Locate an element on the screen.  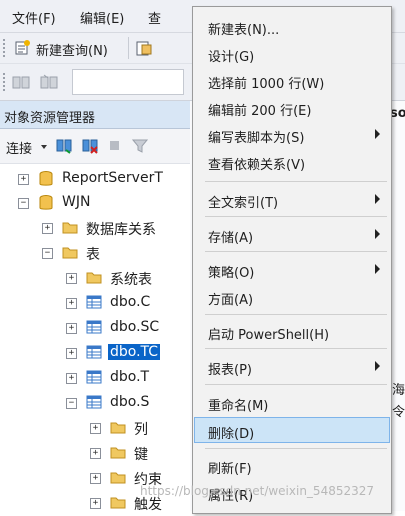
disconnect-icon is located at coordinates (90, 146).